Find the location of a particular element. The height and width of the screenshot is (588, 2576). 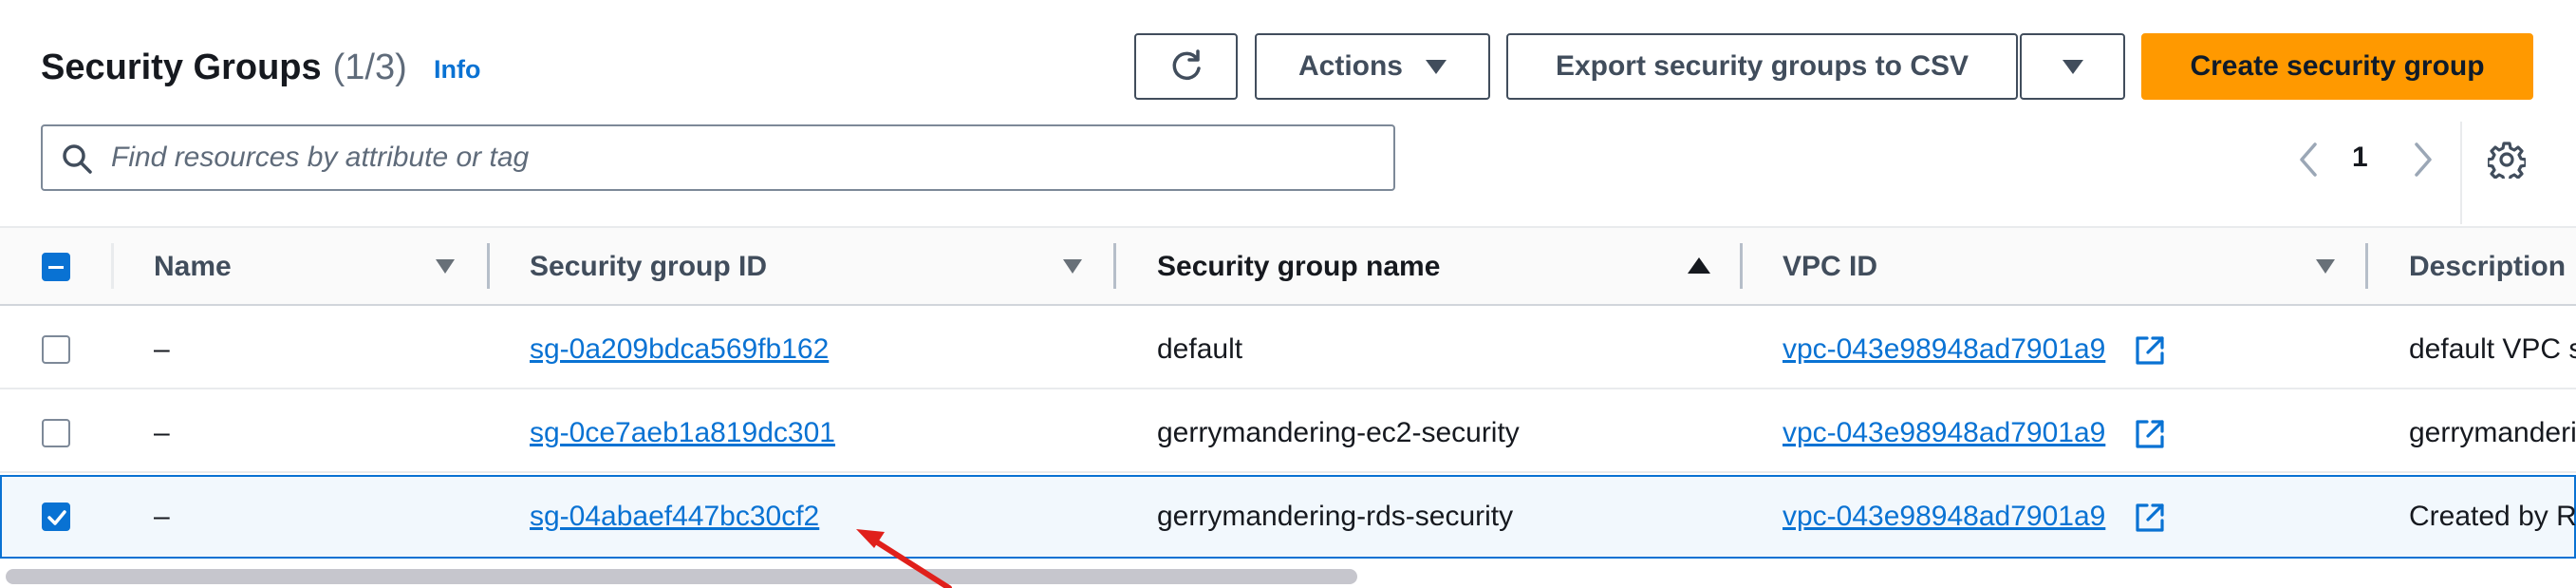

export-label: Export security groups to CSV is located at coordinates (1762, 66).